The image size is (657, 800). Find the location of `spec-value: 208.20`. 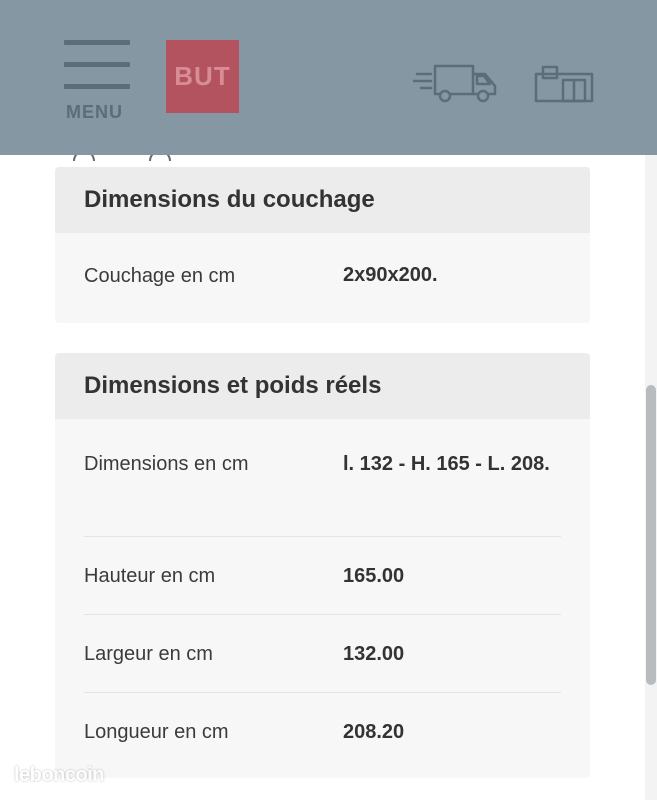

spec-value: 208.20 is located at coordinates (374, 732).